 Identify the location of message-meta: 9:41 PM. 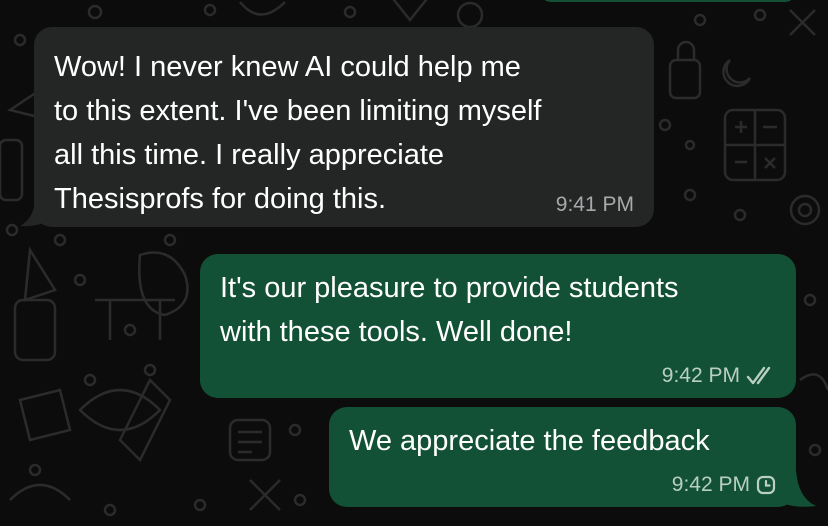
(595, 205).